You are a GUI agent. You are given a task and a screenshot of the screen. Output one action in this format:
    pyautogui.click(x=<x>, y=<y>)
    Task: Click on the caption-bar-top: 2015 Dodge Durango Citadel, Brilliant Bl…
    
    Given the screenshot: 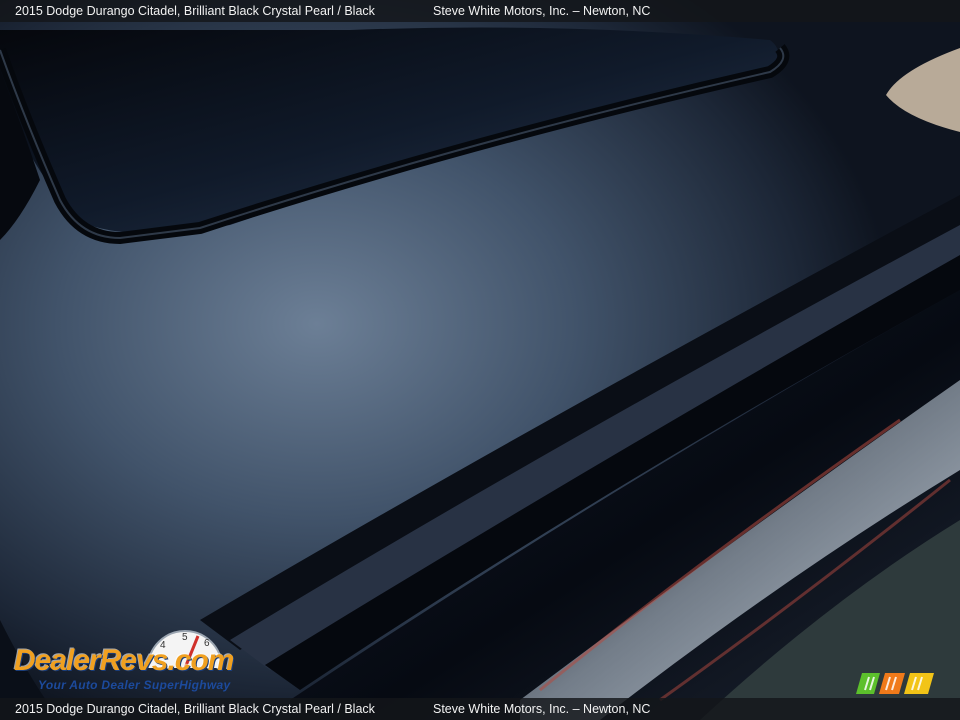 What is the action you would take?
    pyautogui.click(x=480, y=11)
    